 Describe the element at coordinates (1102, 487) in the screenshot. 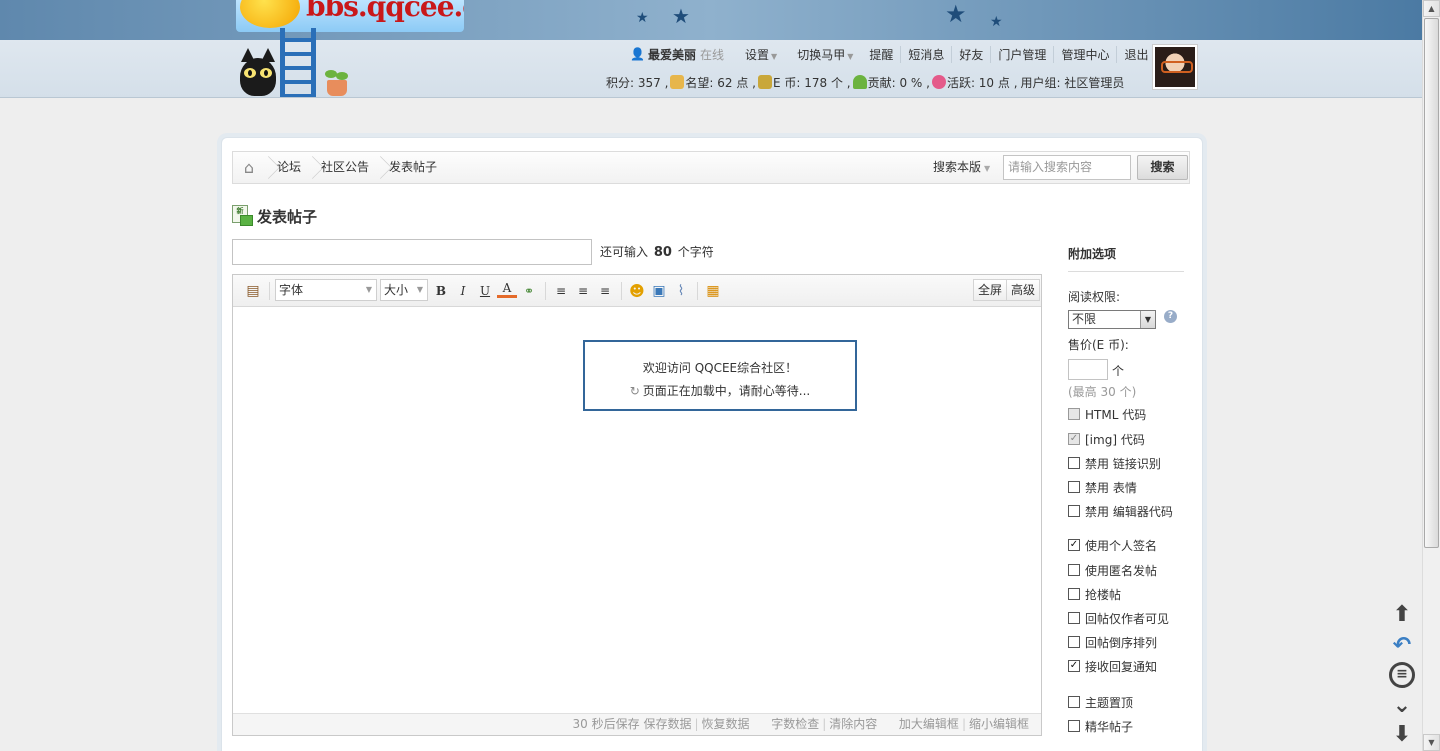

I see `option-disable-smilies: 禁用 表情` at that location.